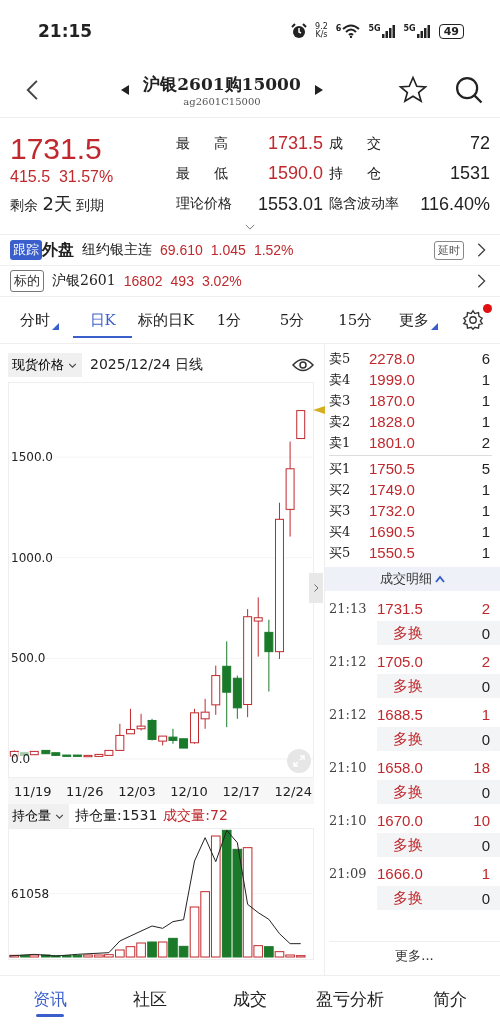 This screenshot has width=500, height=1029. I want to click on ask-price: 1999.0, so click(392, 379).